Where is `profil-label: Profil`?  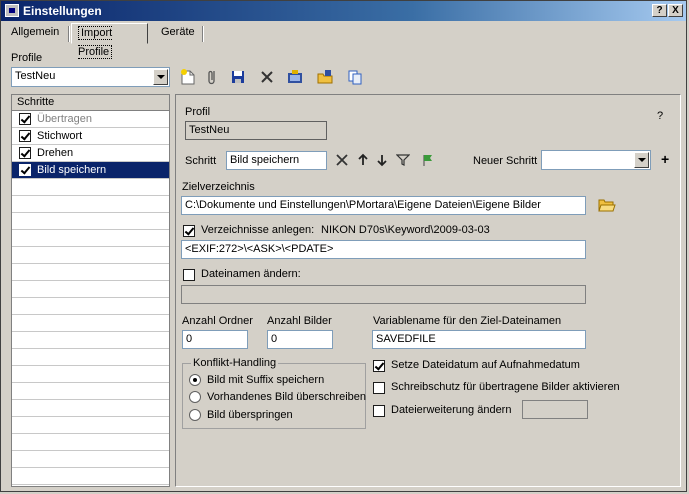 profil-label: Profil is located at coordinates (198, 112).